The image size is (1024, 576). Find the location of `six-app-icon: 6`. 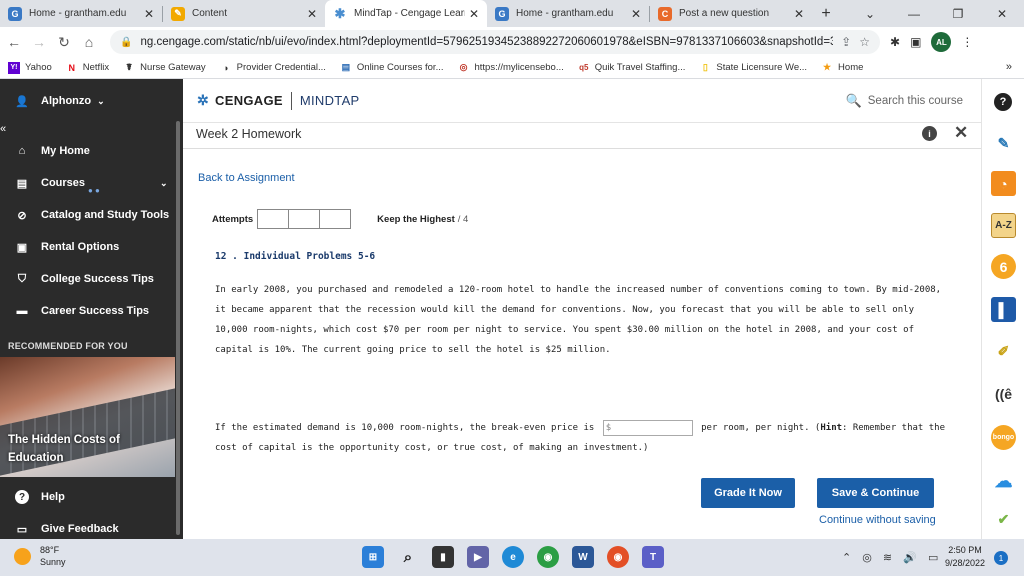

six-app-icon: 6 is located at coordinates (1003, 266).